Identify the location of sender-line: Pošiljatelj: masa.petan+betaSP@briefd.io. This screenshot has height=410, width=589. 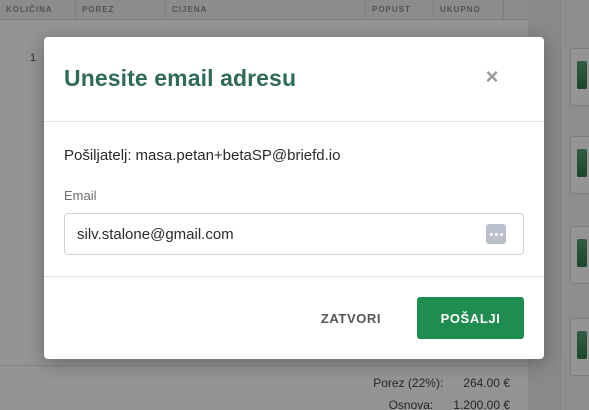
(202, 155).